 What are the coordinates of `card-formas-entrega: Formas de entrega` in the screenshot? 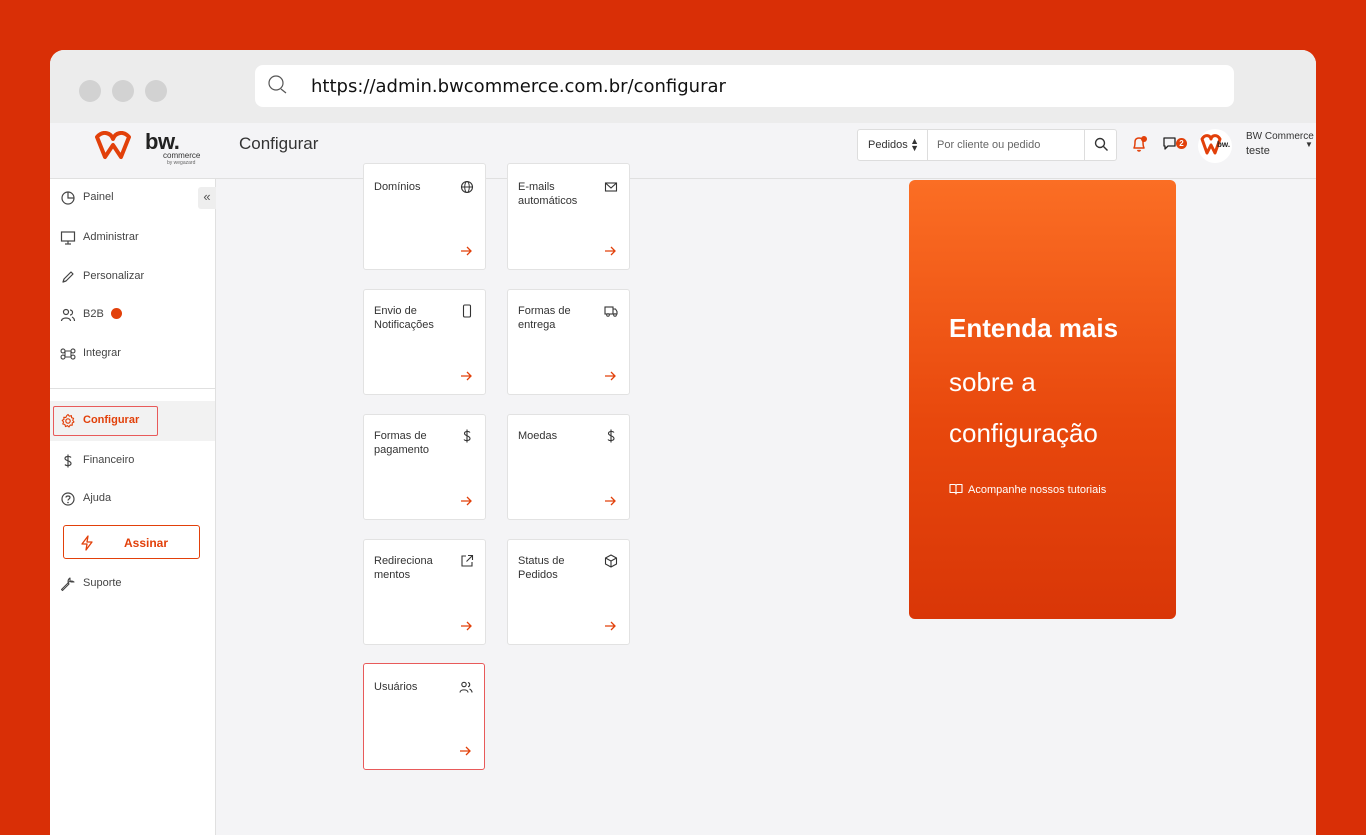 It's located at (568, 342).